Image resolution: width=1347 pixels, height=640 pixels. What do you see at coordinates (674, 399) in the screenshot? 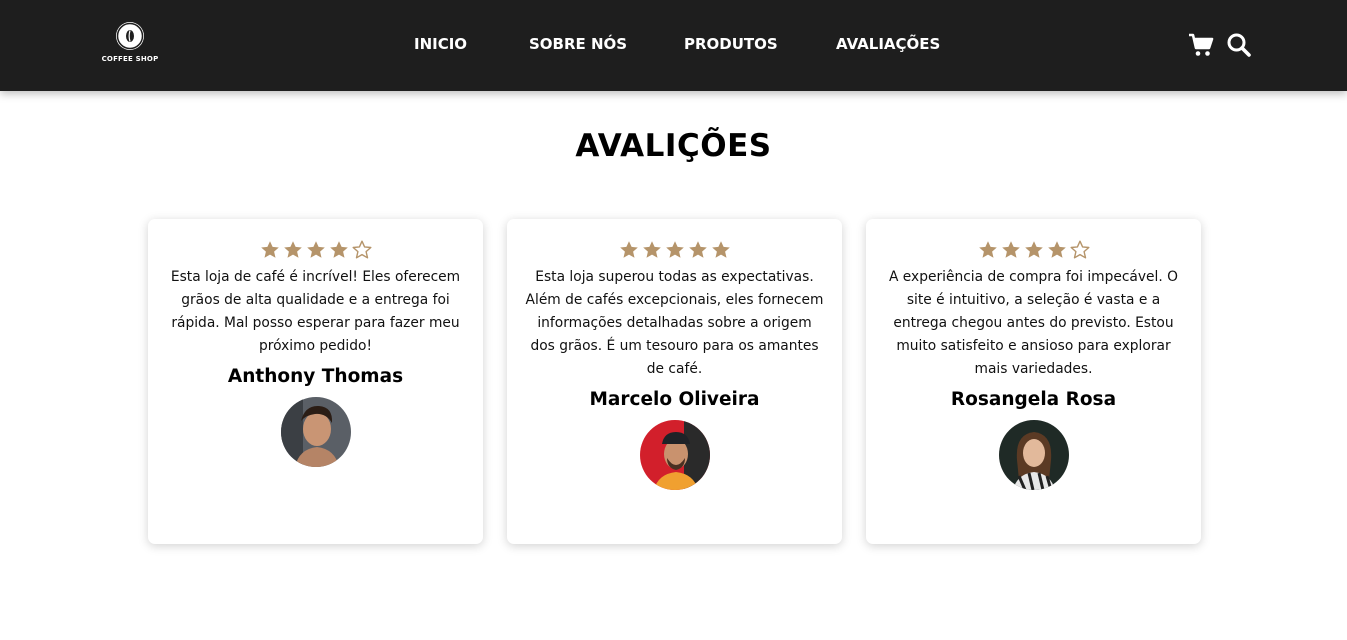
I see `reviewer-name: Marcelo Oliveira` at bounding box center [674, 399].